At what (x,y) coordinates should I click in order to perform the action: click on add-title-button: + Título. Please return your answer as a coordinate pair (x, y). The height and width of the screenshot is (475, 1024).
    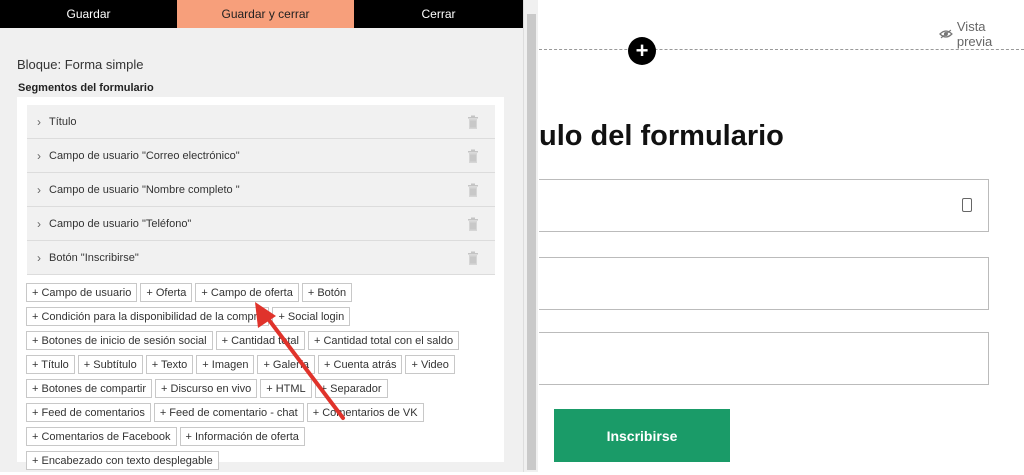
    Looking at the image, I should click on (50, 364).